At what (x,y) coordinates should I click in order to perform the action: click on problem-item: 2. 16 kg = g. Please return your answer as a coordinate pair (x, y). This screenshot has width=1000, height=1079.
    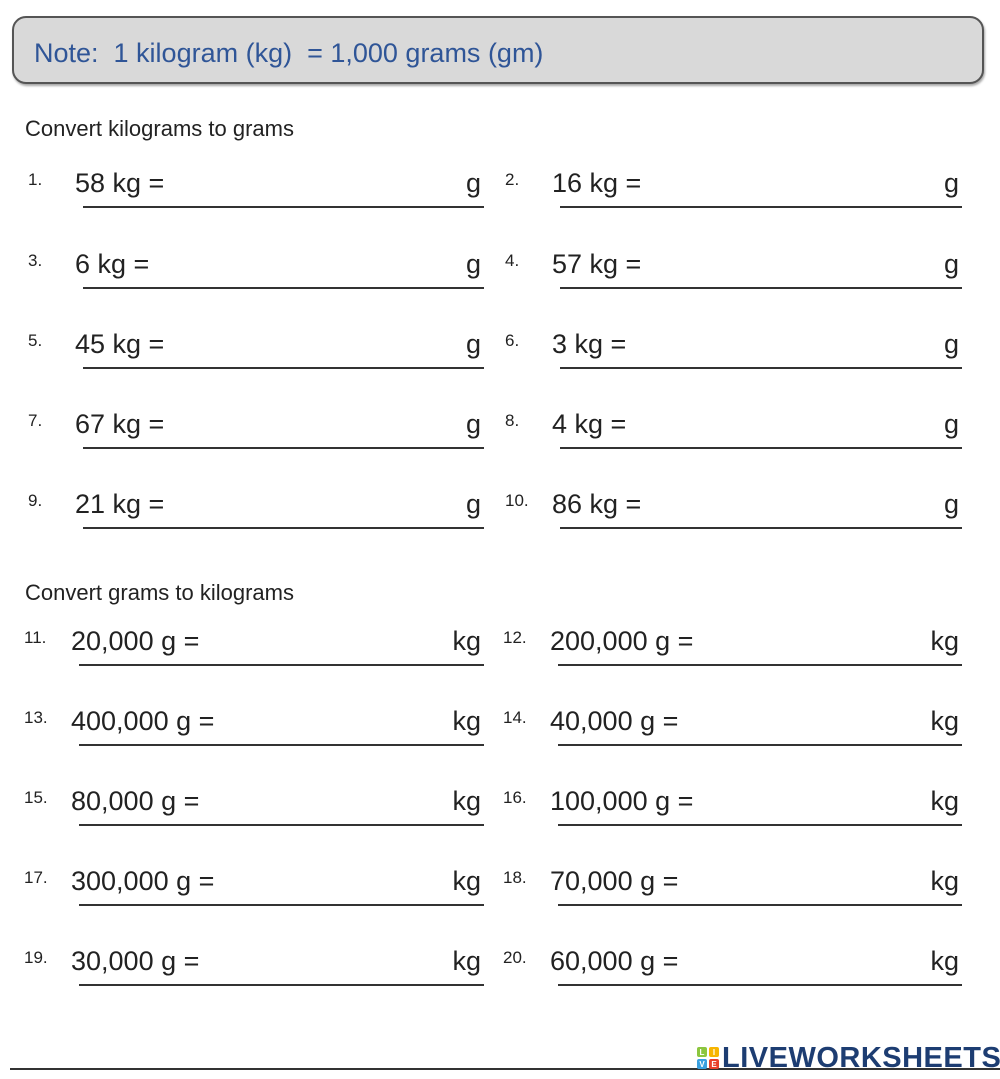
    Looking at the image, I should click on (500, 188).